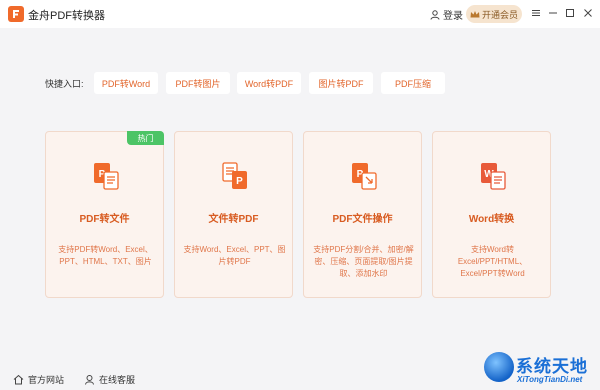  What do you see at coordinates (553, 13) in the screenshot?
I see `minimize-icon` at bounding box center [553, 13].